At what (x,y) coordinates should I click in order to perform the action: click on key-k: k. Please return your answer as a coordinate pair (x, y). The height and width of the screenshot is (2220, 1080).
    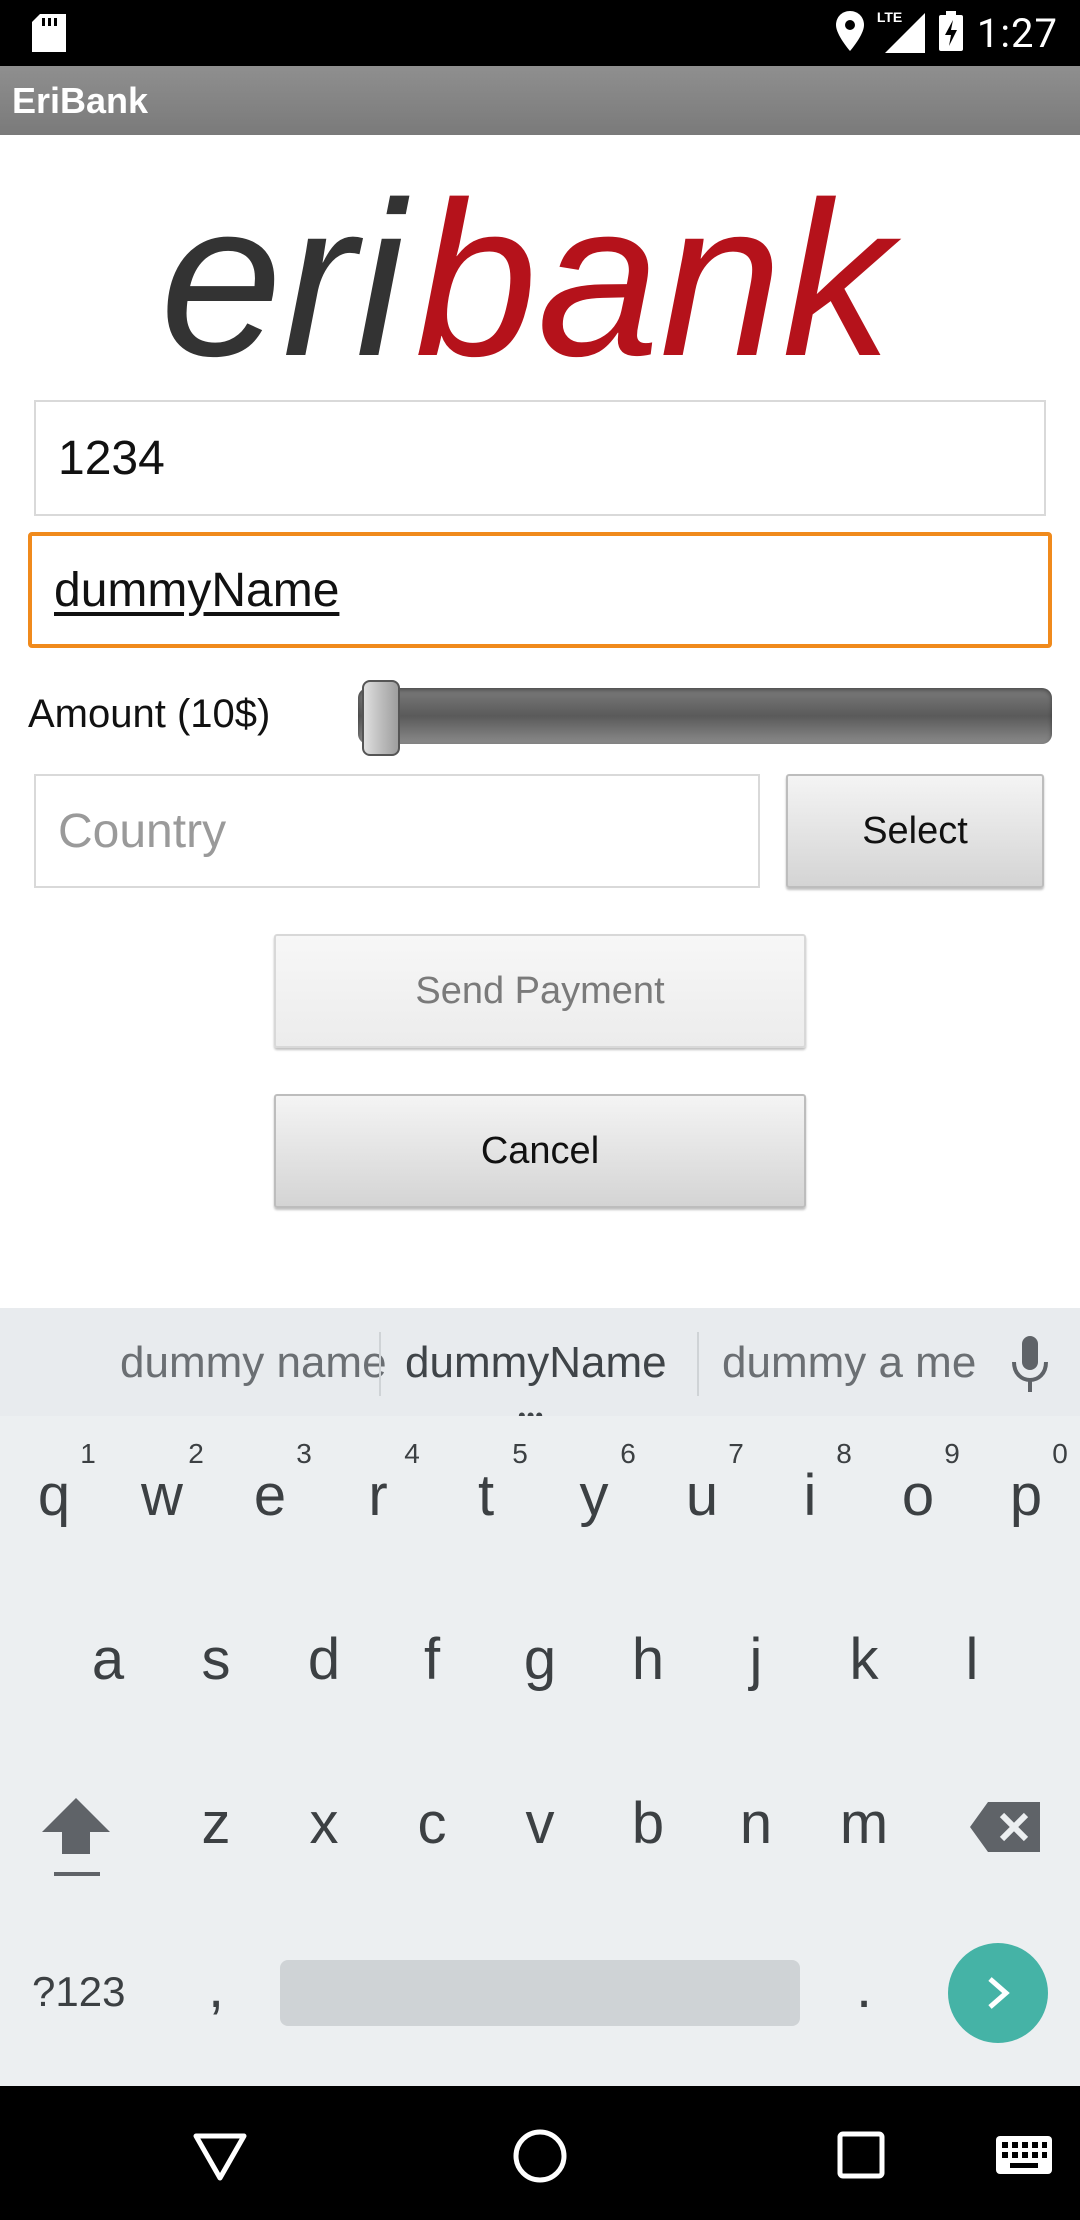
    Looking at the image, I should click on (864, 1659).